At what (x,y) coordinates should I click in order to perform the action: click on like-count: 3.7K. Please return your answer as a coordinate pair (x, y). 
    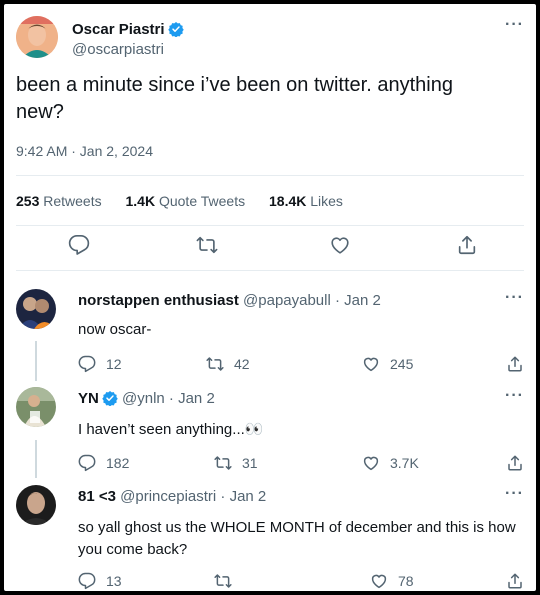
    Looking at the image, I should click on (404, 463).